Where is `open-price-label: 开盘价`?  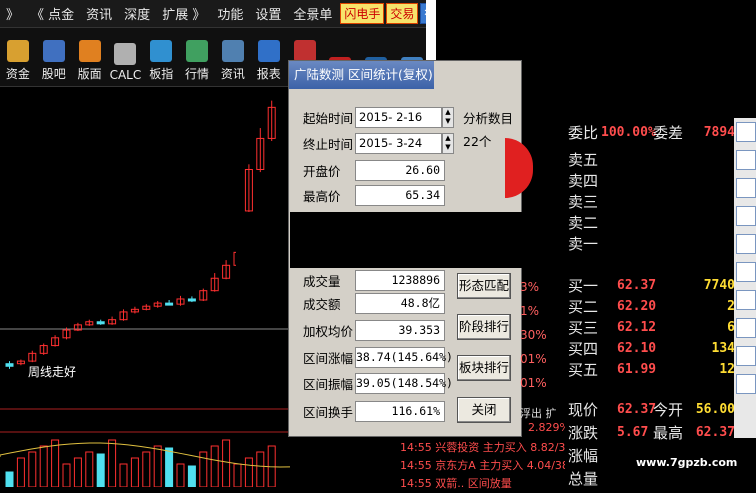 open-price-label: 开盘价 is located at coordinates (322, 171).